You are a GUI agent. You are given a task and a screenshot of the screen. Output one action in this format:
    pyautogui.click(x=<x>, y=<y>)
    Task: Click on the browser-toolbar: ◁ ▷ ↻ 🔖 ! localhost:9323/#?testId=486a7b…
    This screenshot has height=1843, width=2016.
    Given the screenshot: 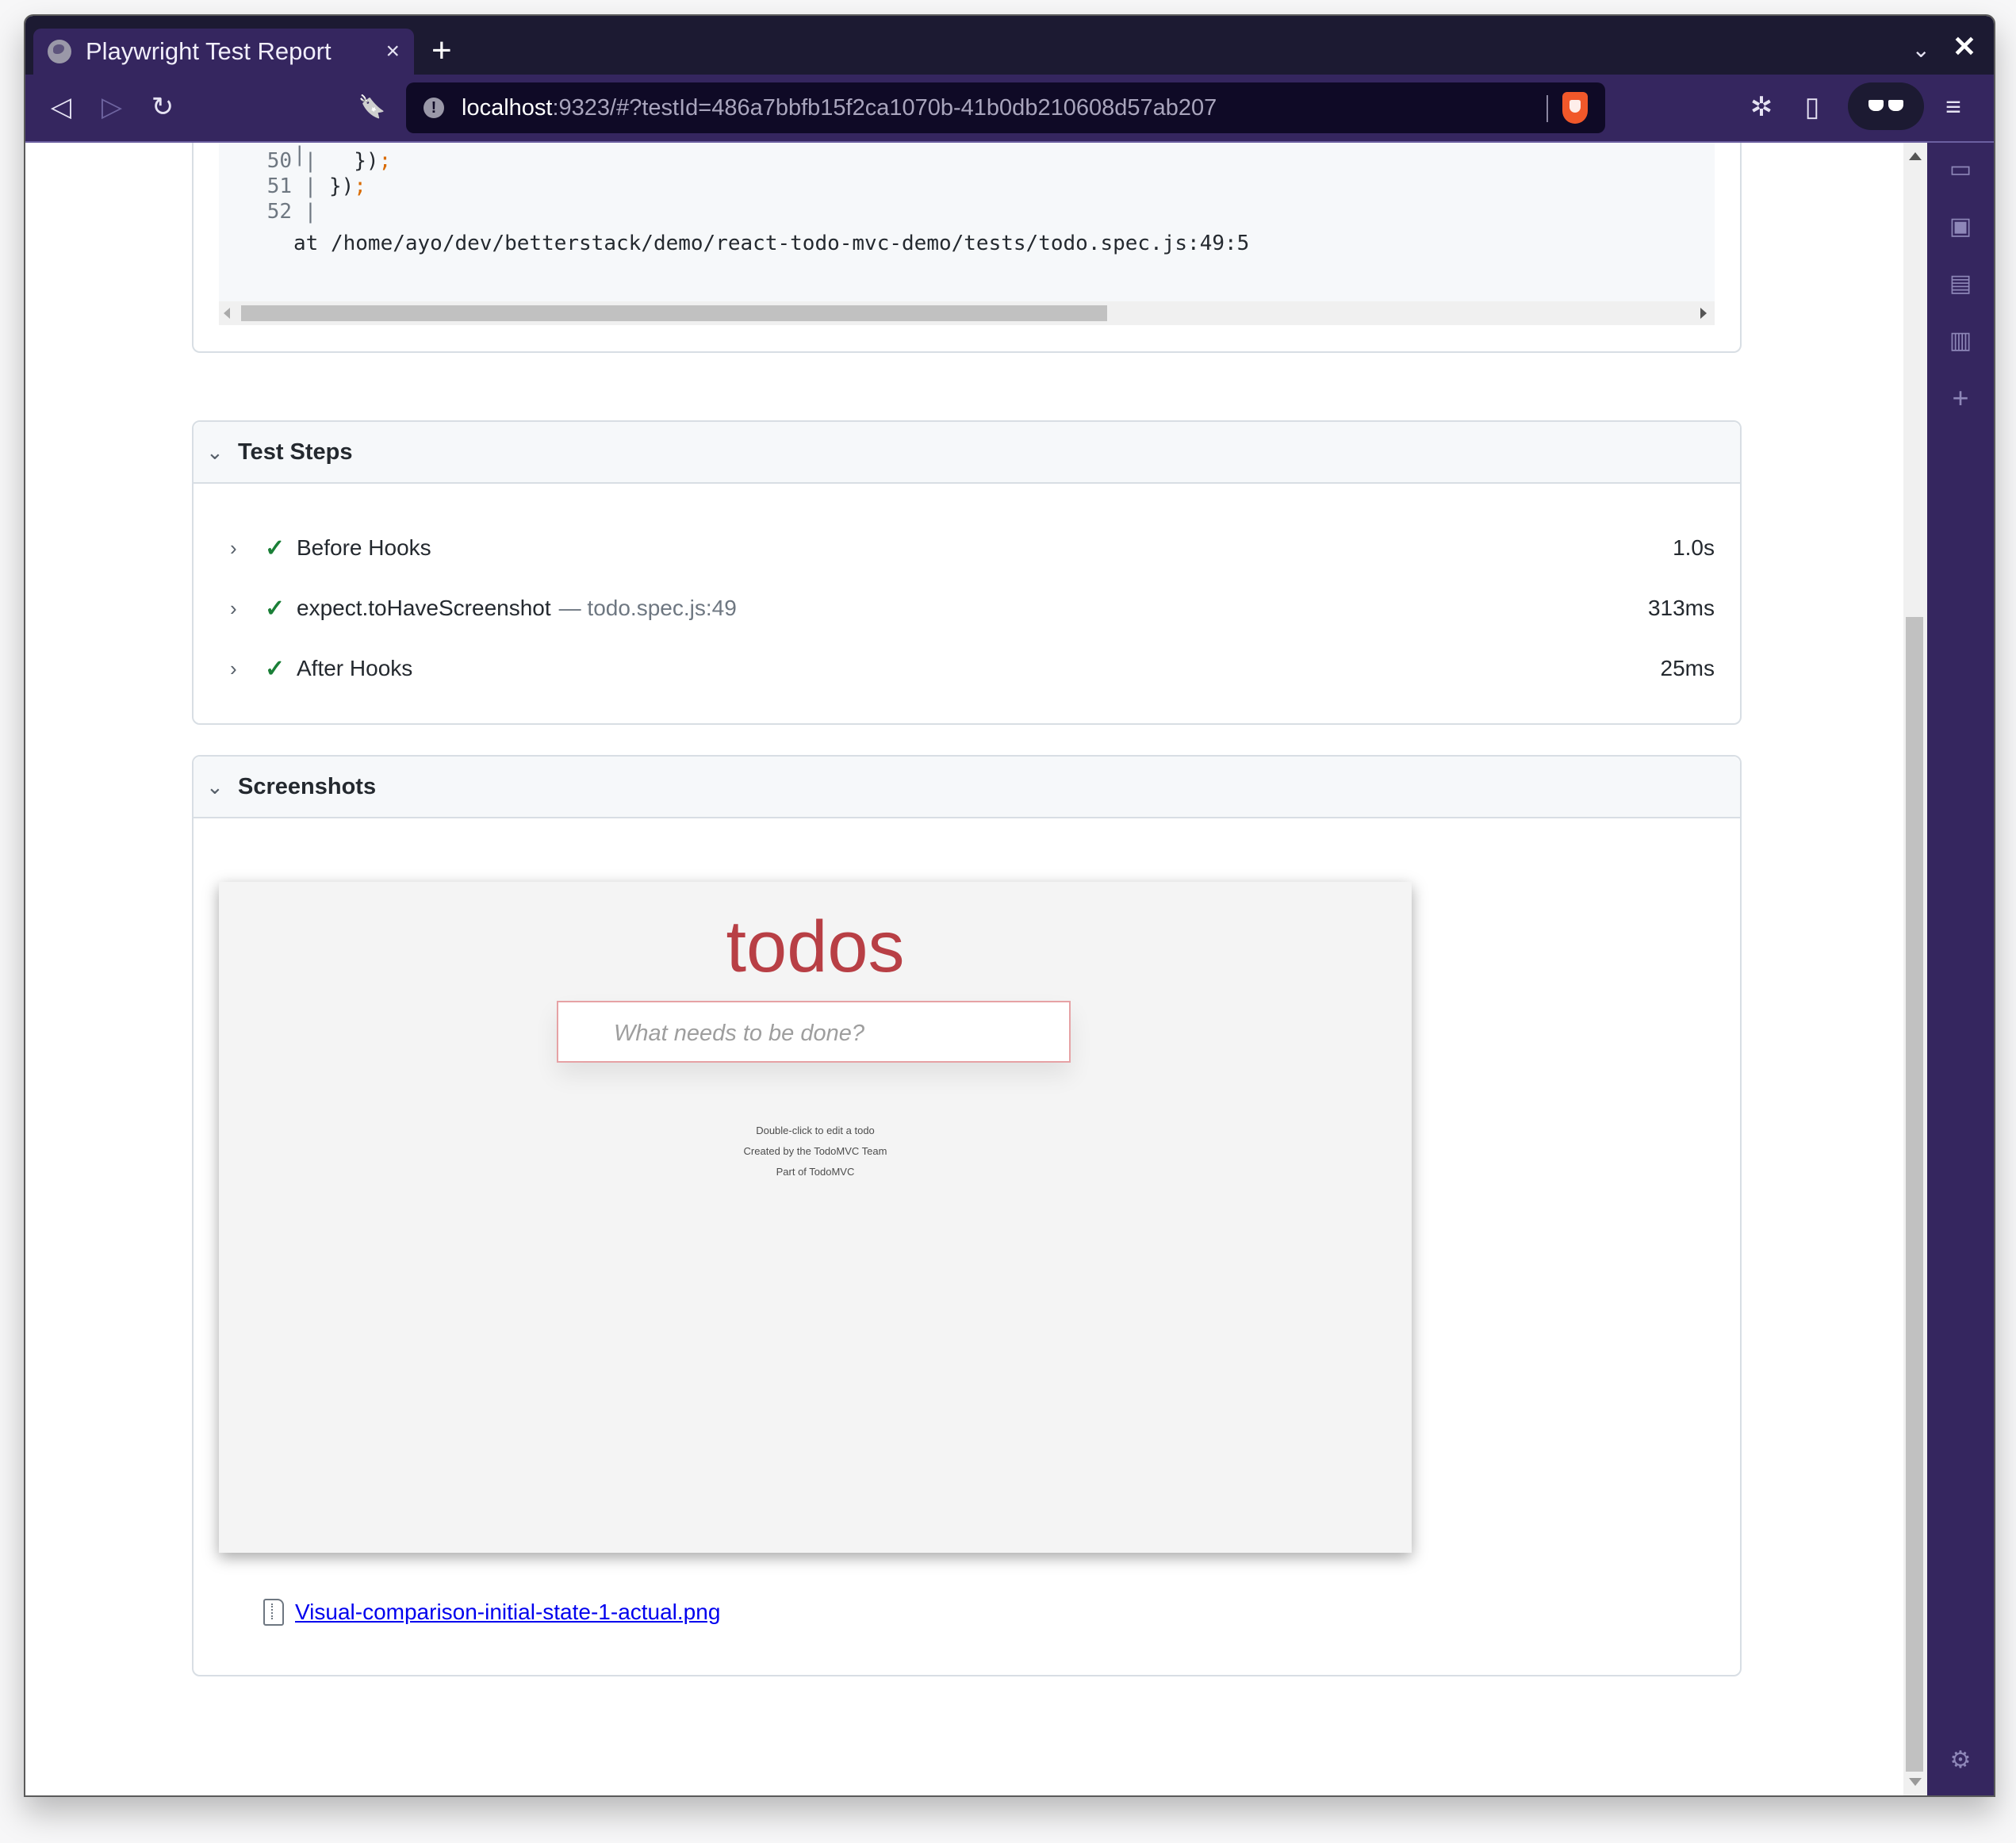 What is the action you would take?
    pyautogui.click(x=1009, y=109)
    